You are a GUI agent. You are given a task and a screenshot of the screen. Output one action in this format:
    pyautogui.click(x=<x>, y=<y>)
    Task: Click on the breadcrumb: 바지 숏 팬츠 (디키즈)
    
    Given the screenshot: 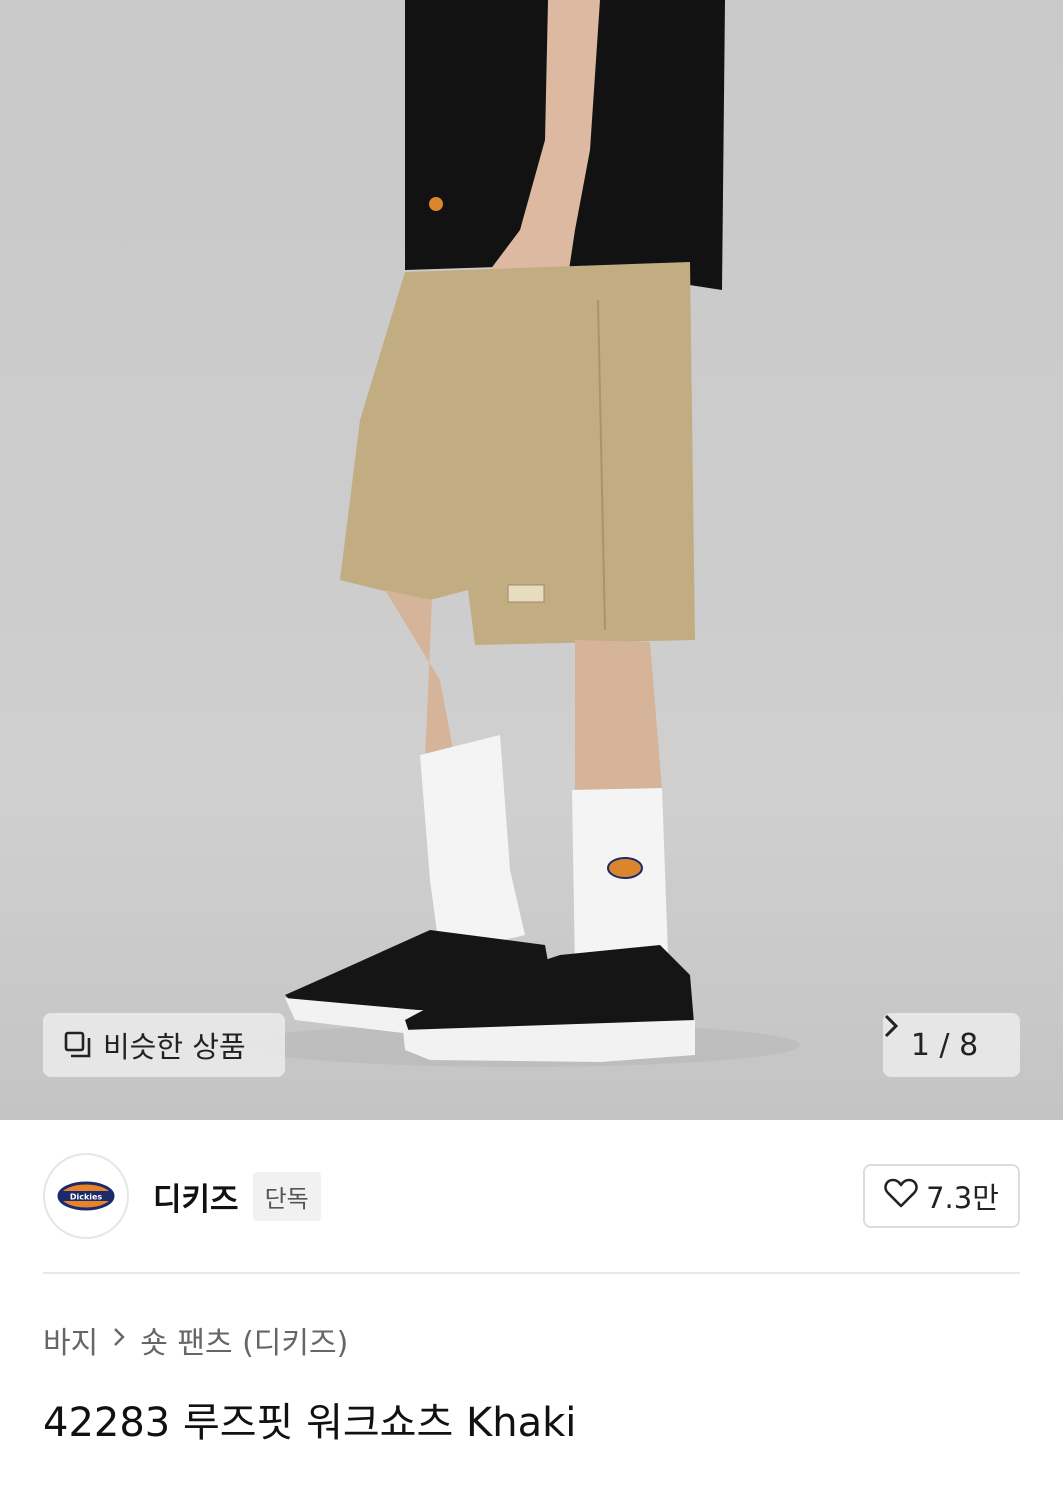 What is the action you would take?
    pyautogui.click(x=195, y=1340)
    